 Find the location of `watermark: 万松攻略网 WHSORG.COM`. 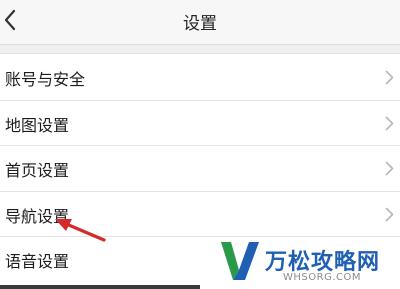

watermark: 万松攻略网 WHSORG.COM is located at coordinates (309, 260).